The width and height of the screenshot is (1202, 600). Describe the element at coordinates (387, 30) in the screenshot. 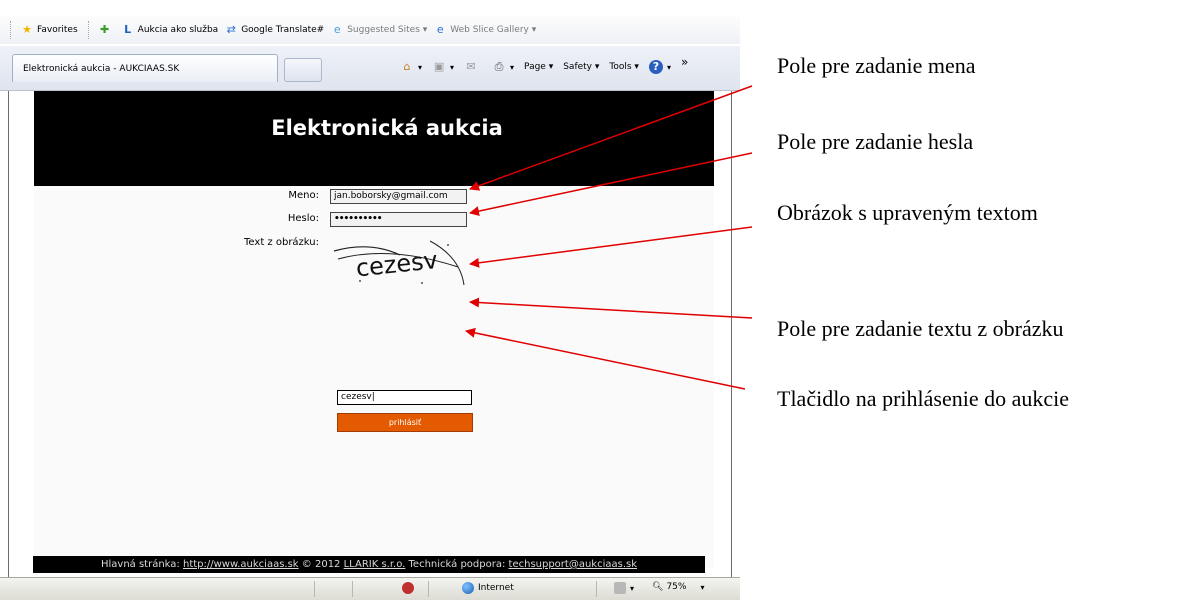

I see `favorite-link-label: Suggested Sites ▾` at that location.